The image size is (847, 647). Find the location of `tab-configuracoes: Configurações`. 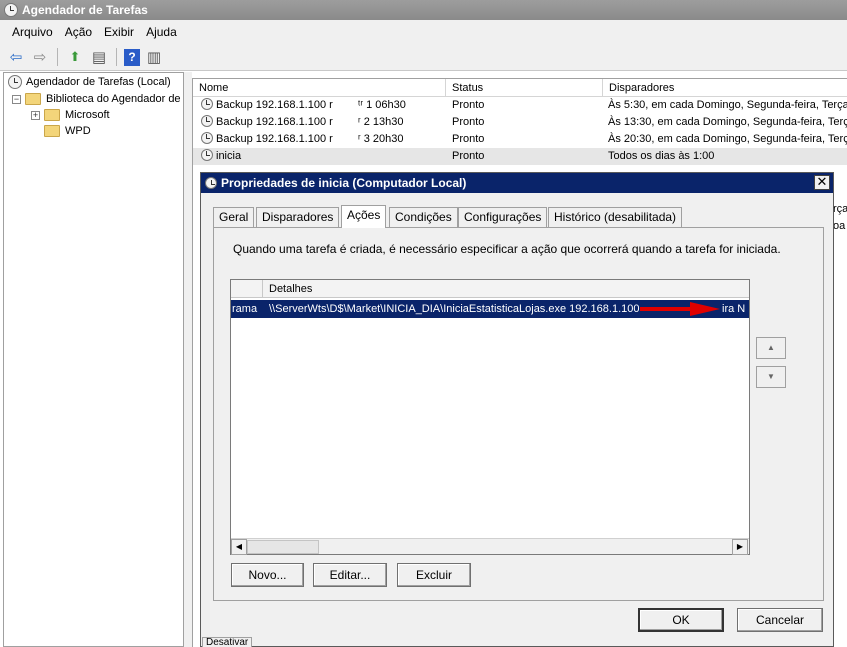

tab-configuracoes: Configurações is located at coordinates (503, 217).